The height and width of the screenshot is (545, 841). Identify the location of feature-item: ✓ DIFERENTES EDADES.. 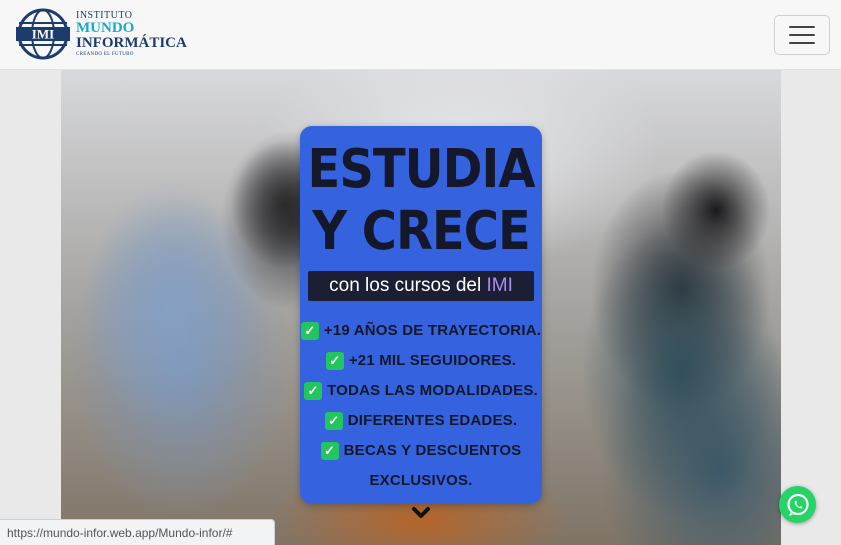
(421, 421).